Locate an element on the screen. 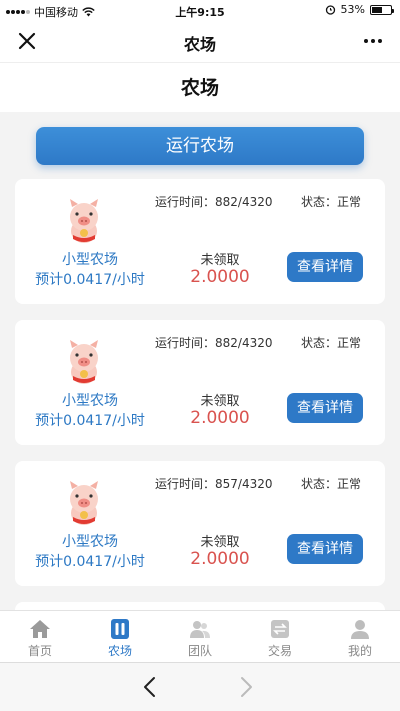 The height and width of the screenshot is (711, 400). close-button is located at coordinates (27, 41).